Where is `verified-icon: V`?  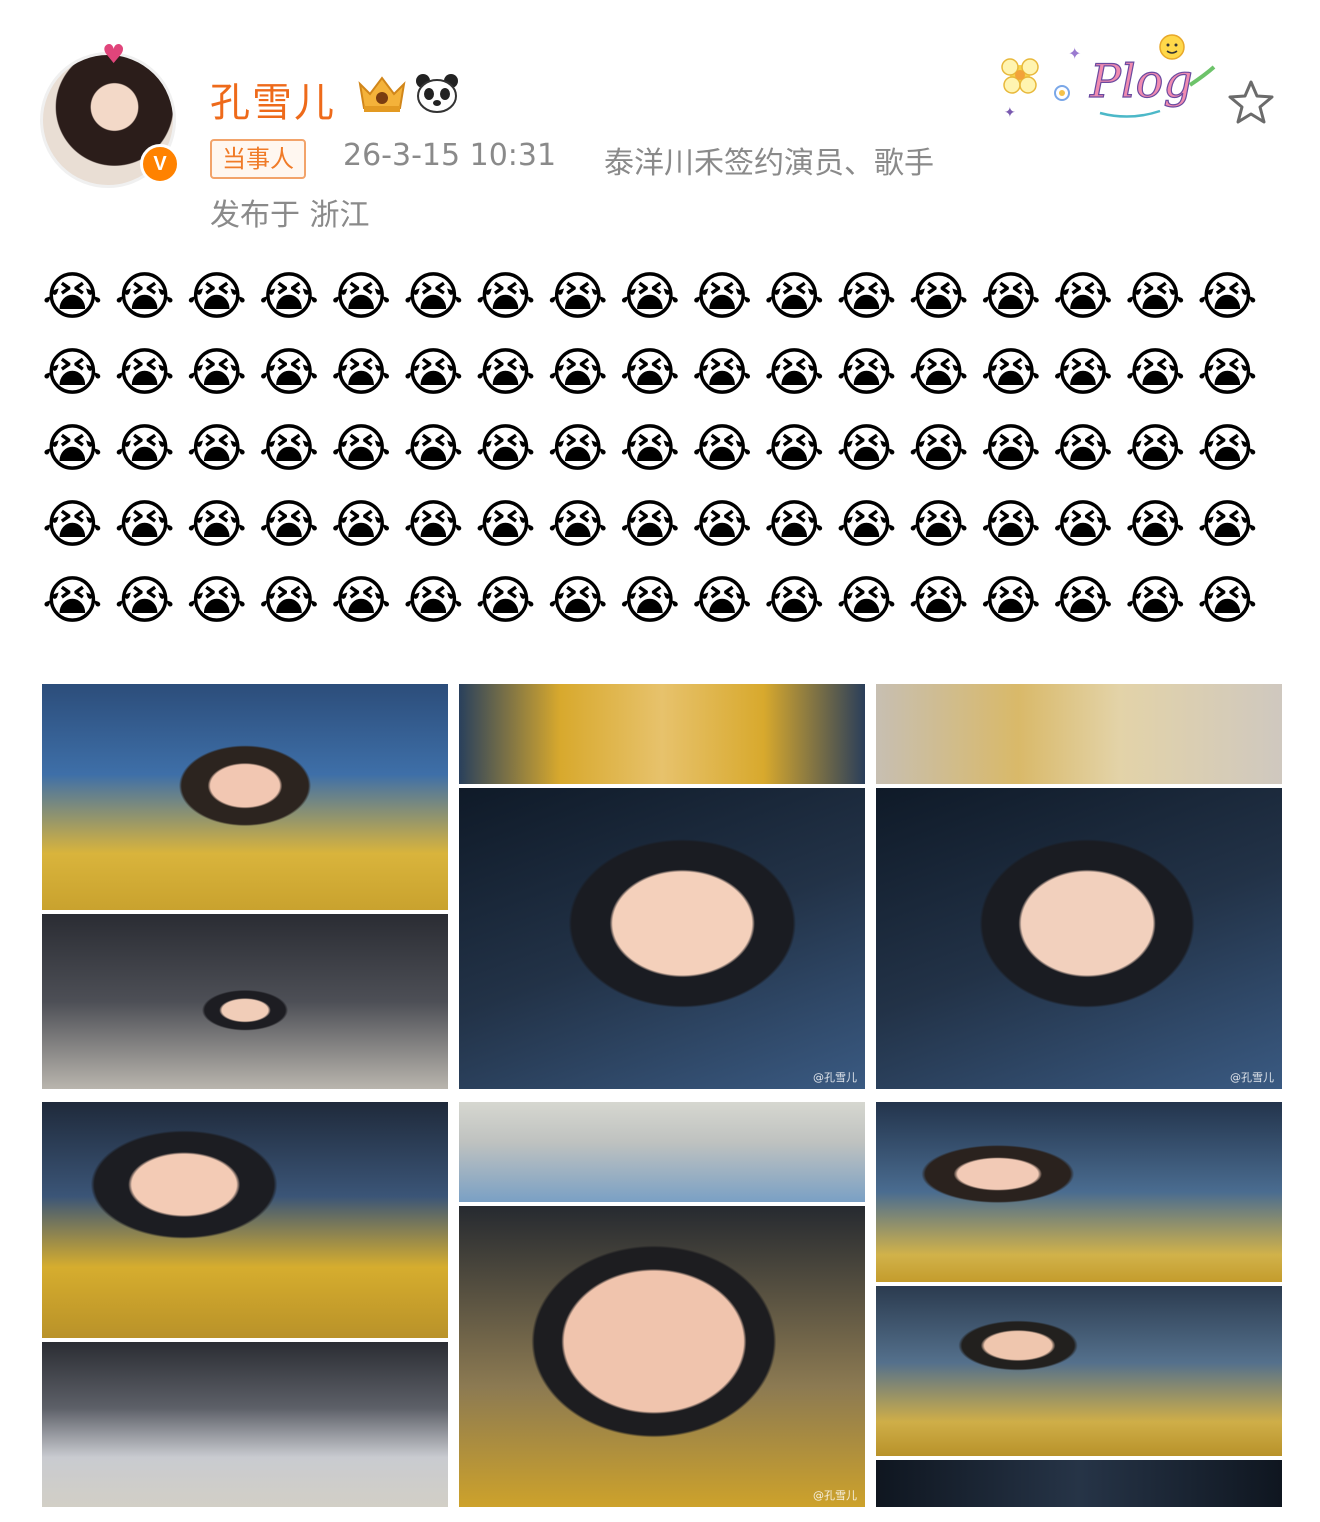
verified-icon: V is located at coordinates (160, 164).